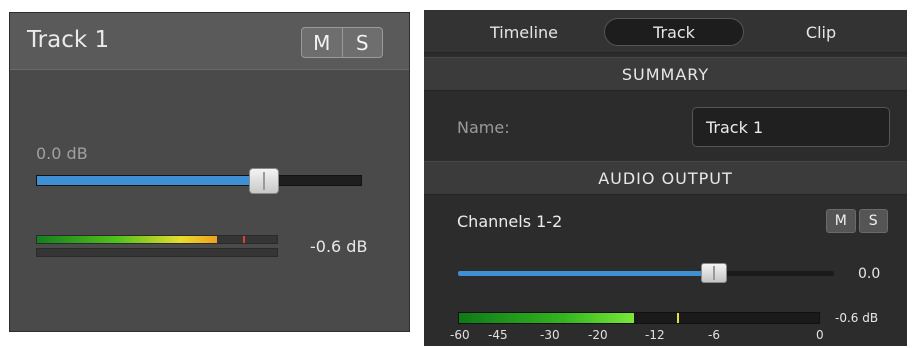 This screenshot has height=348, width=913. What do you see at coordinates (339, 246) in the screenshot?
I see `meter-readout: -0.6 dB` at bounding box center [339, 246].